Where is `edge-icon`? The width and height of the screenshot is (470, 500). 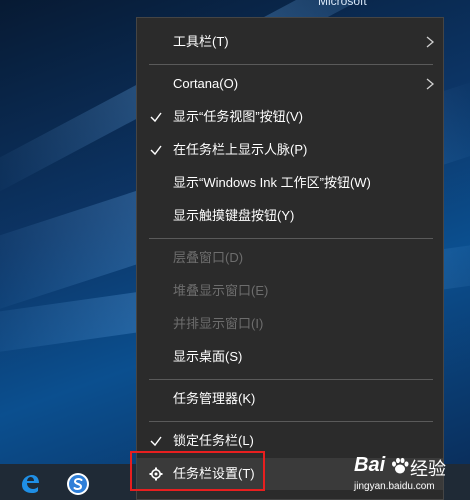 edge-icon is located at coordinates (30, 484).